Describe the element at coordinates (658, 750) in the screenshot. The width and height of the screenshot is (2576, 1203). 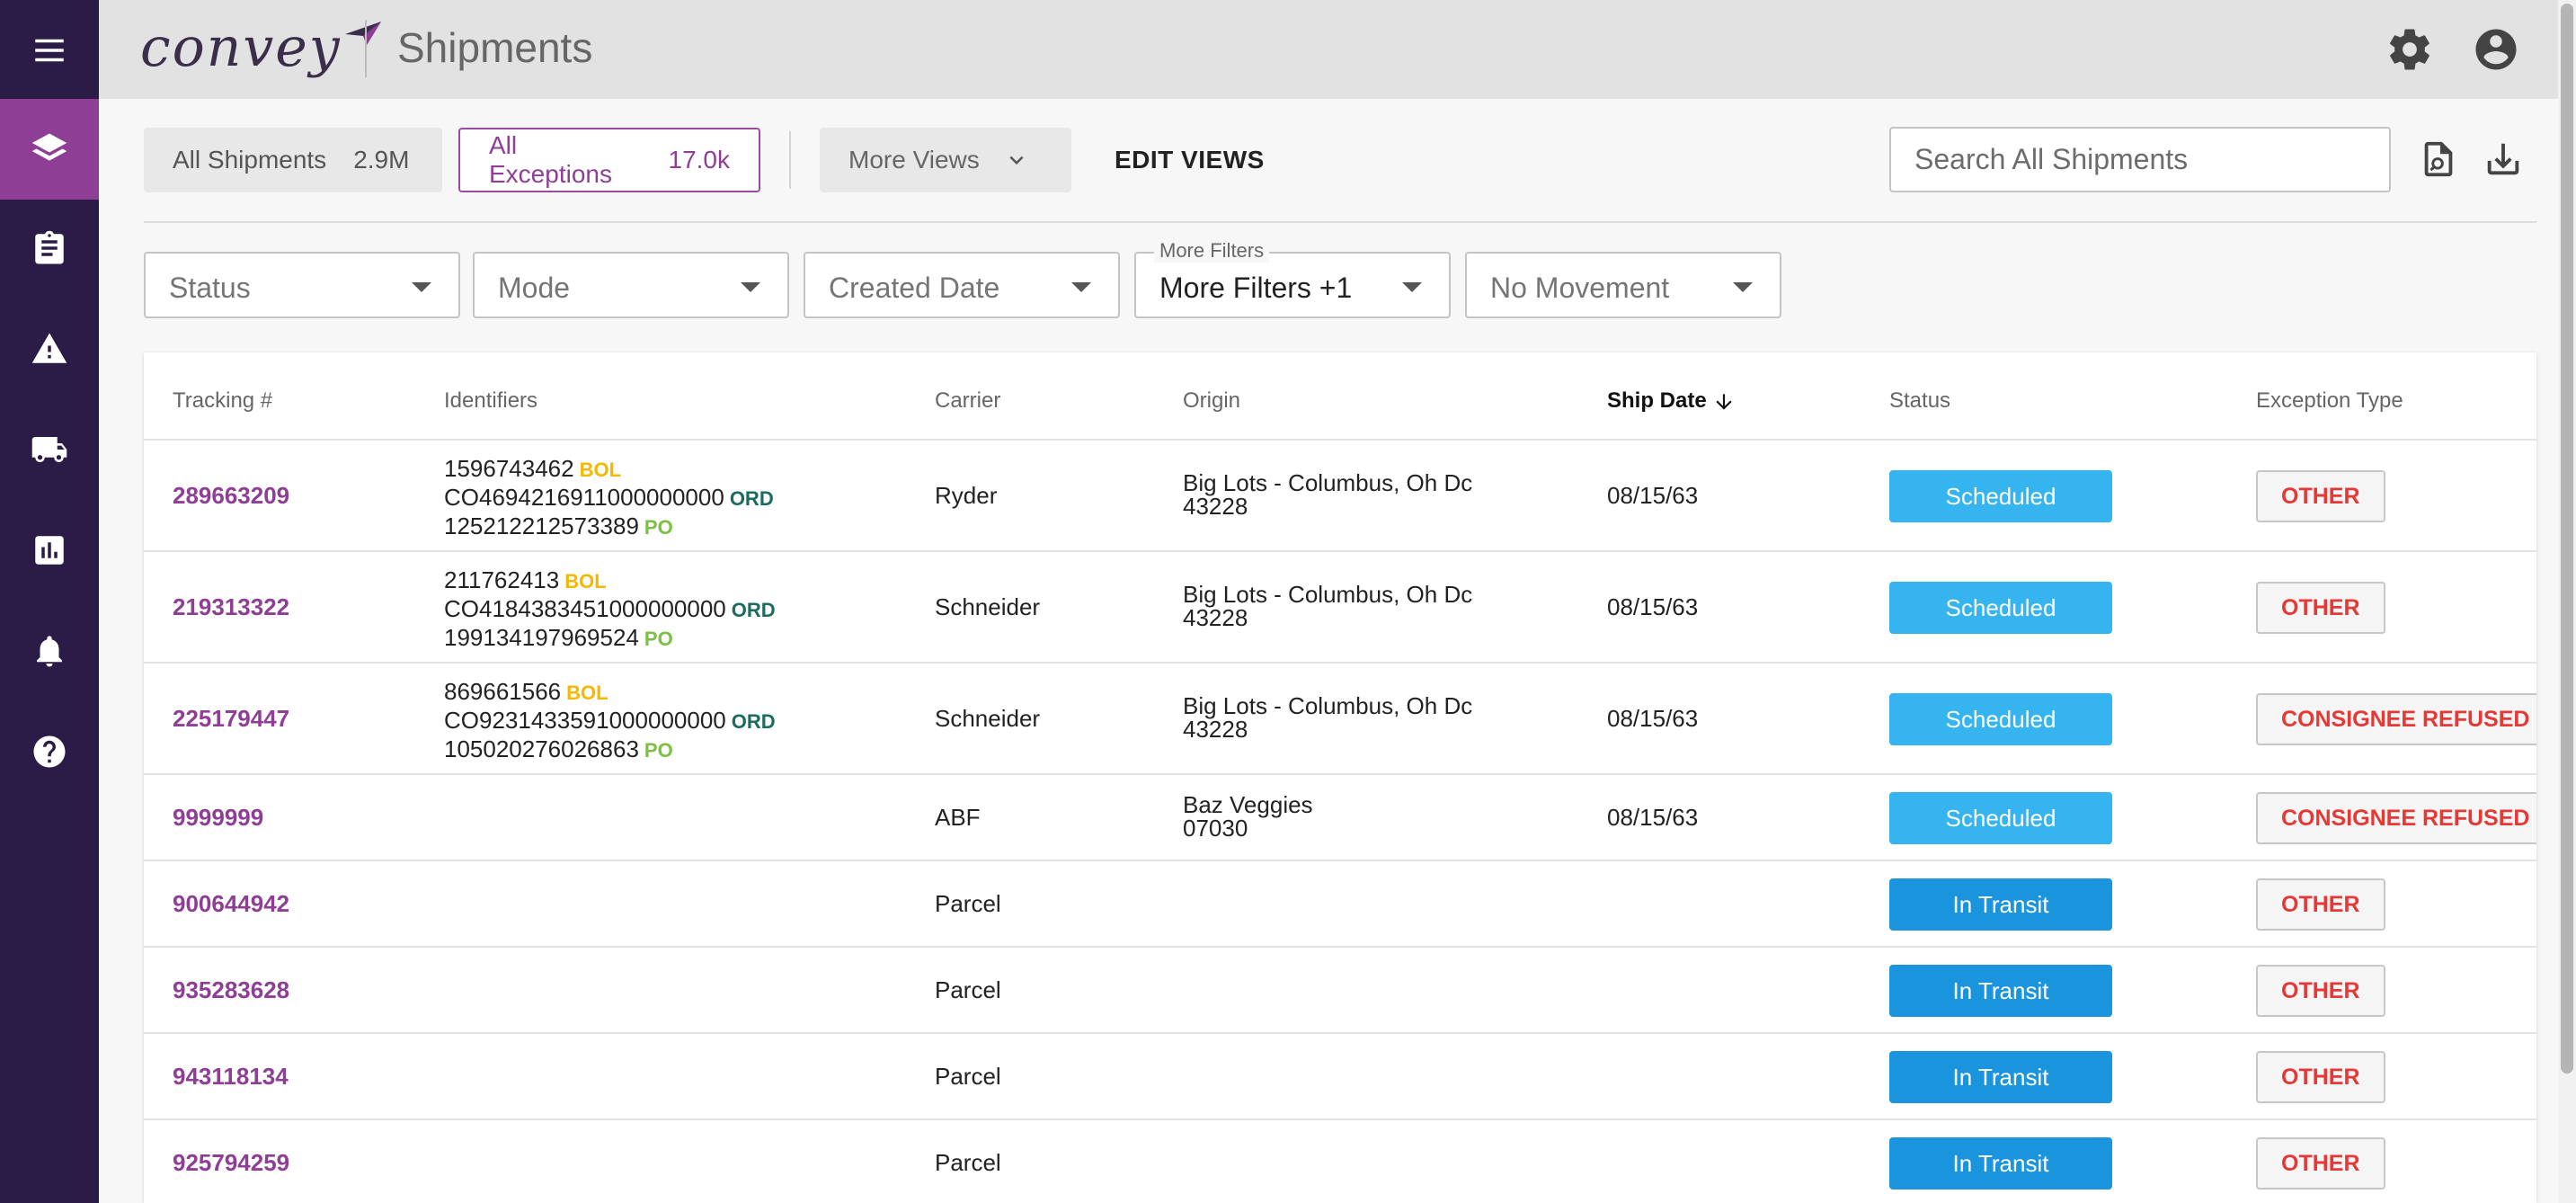
I see `po-tag: PO` at that location.